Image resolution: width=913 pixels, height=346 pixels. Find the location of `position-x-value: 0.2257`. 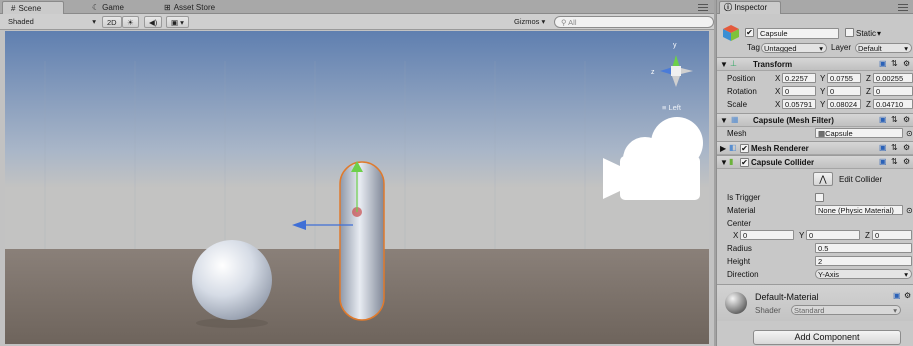

position-x-value: 0.2257 is located at coordinates (796, 78).